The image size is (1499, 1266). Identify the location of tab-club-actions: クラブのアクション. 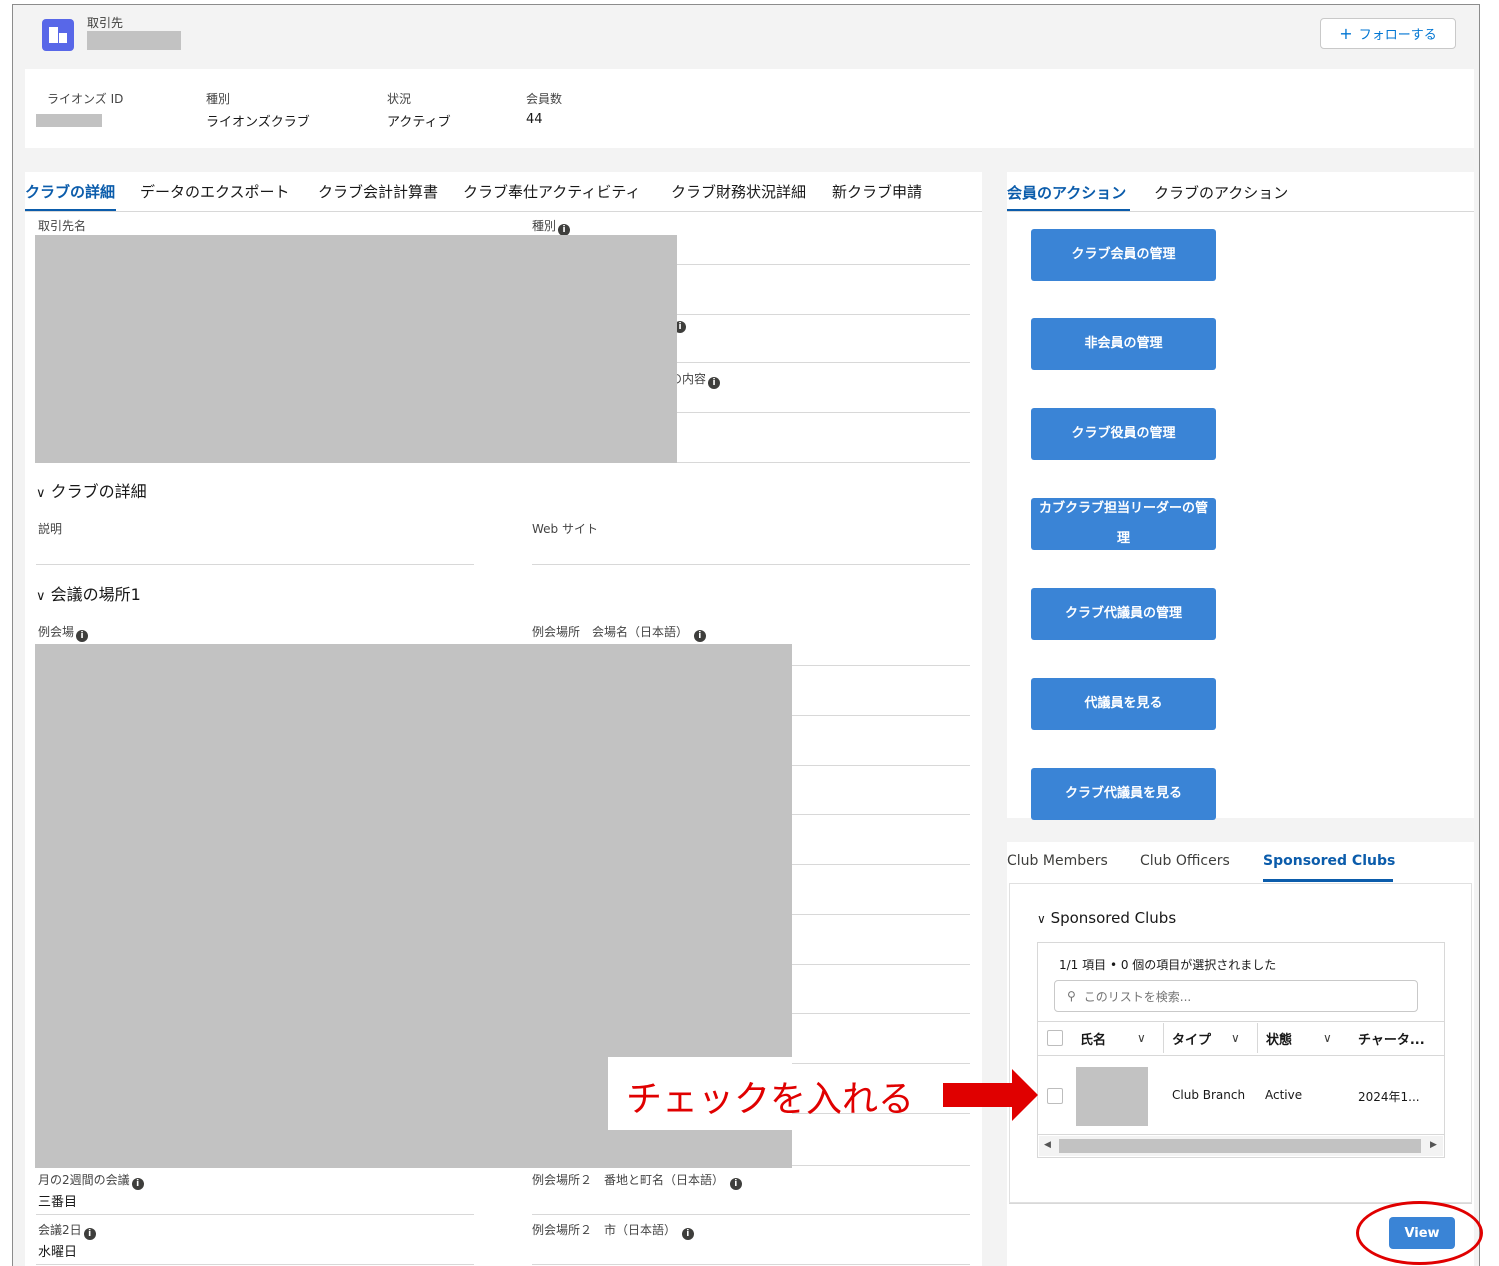
(1221, 192).